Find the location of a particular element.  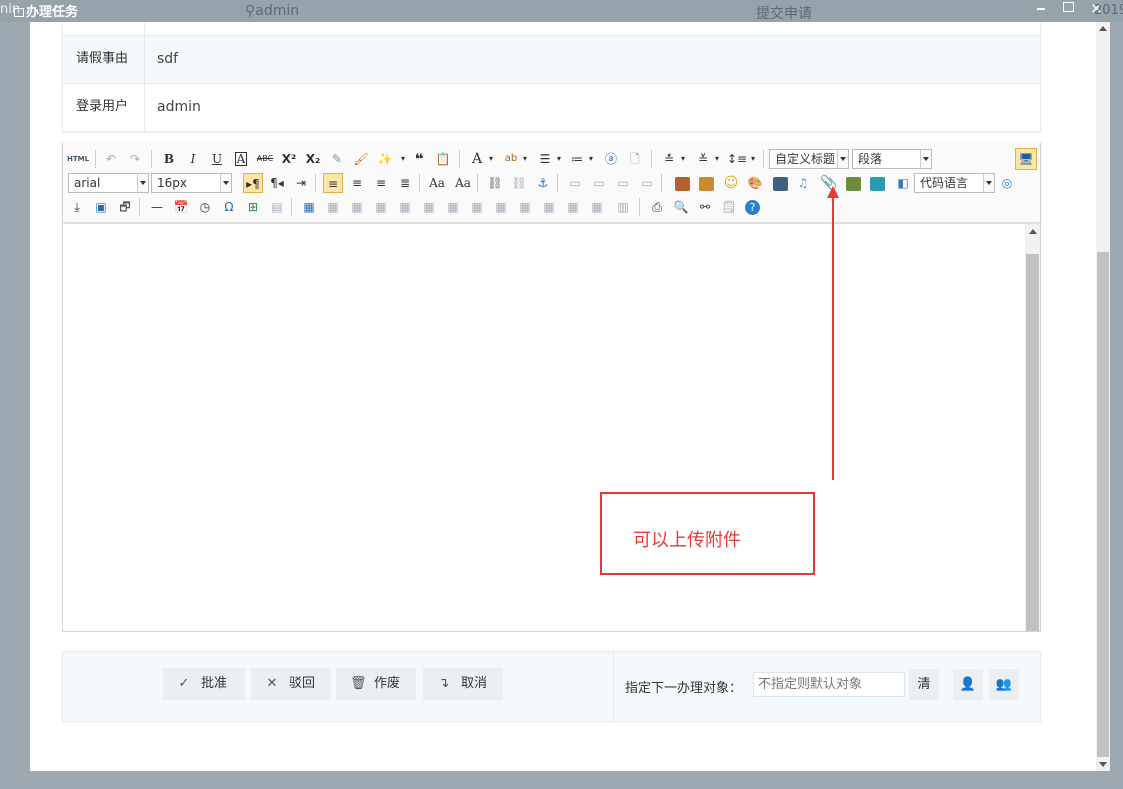

scroll-down-icon is located at coordinates (1103, 764).